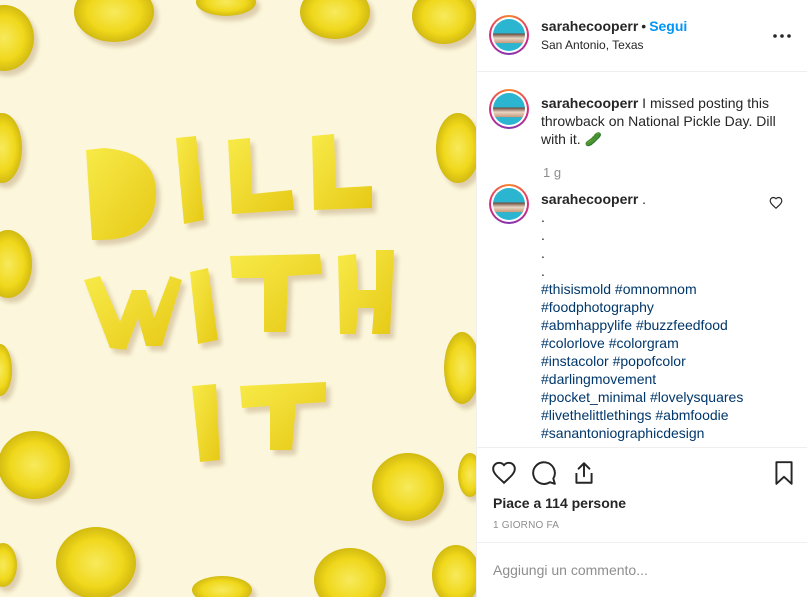  I want to click on hashtag-line: #darlingmovement, so click(651, 379).